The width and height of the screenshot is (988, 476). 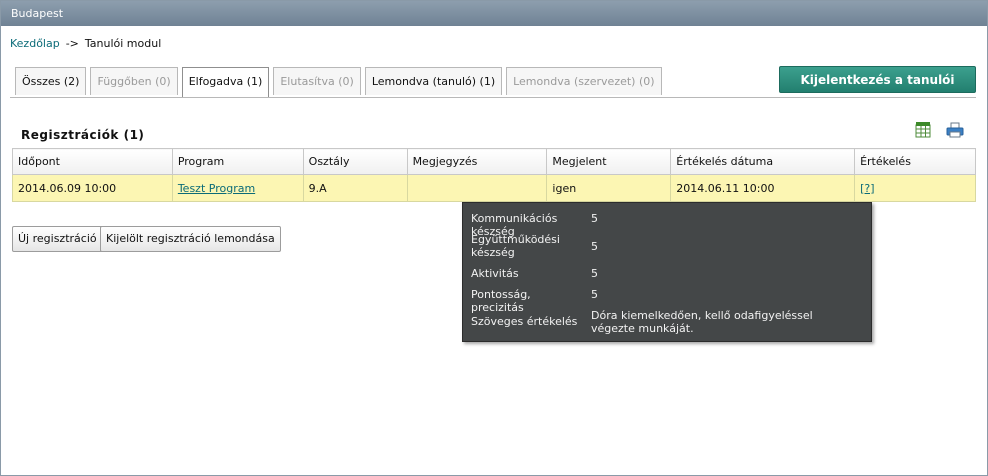 What do you see at coordinates (92, 188) in the screenshot?
I see `cell-idopont: 2014.06.09 10:00` at bounding box center [92, 188].